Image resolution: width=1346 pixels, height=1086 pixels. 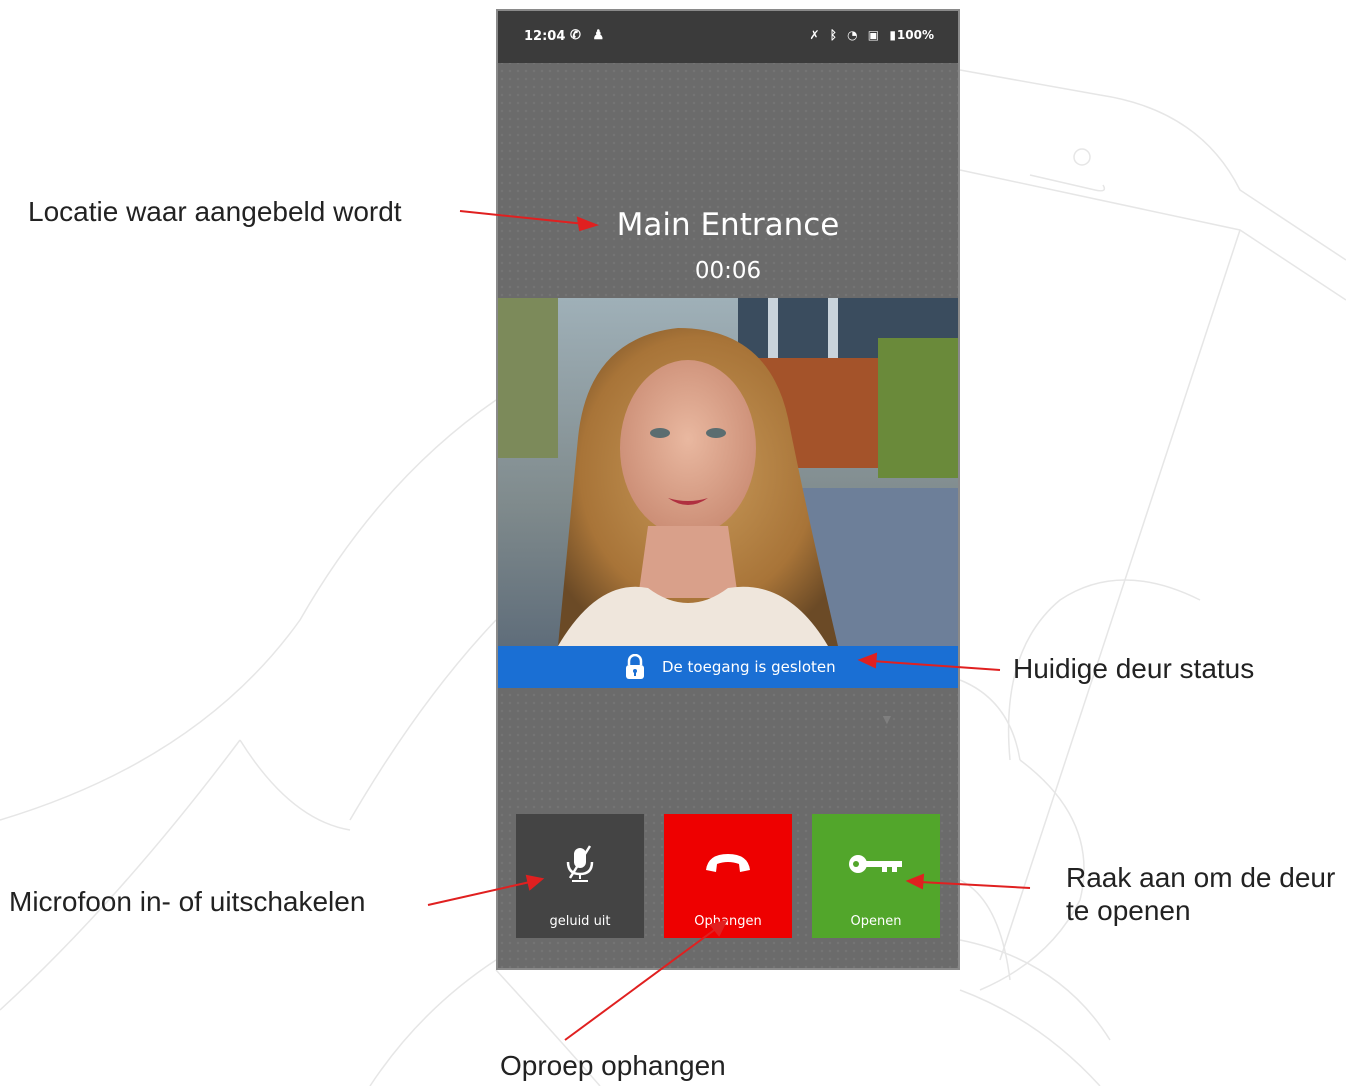 I want to click on chevron-down-icon: ▼, so click(x=887, y=719).